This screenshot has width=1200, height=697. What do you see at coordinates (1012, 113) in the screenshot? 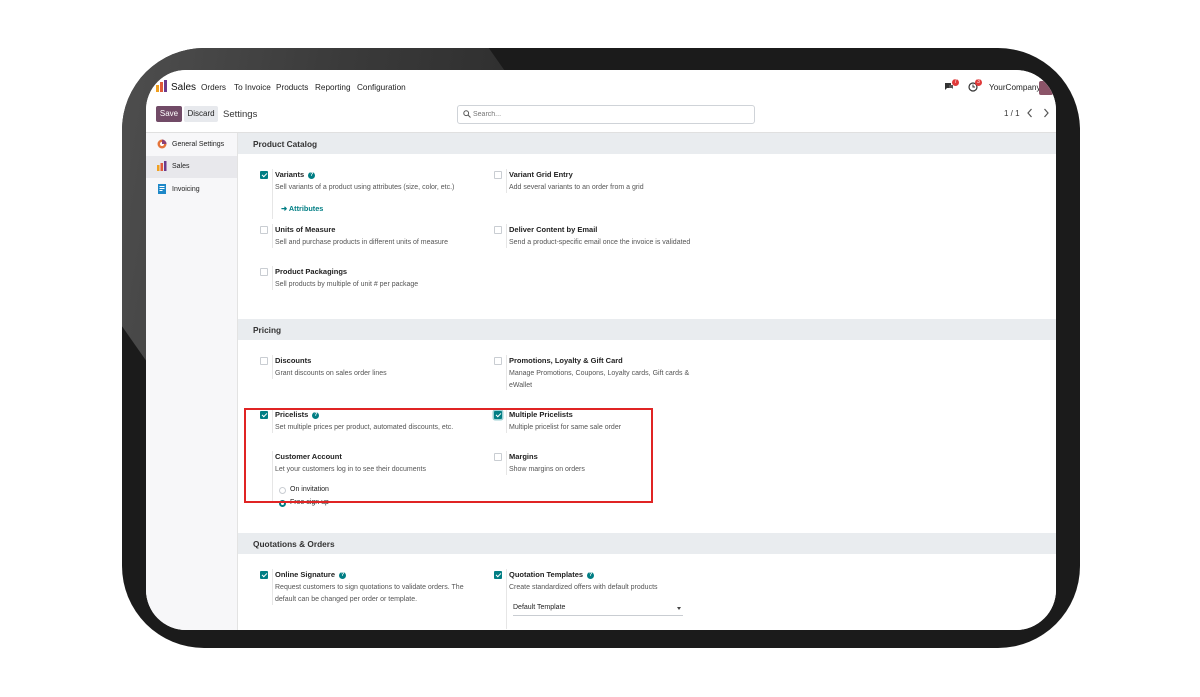
I see `pager-value: 1 / 1` at bounding box center [1012, 113].